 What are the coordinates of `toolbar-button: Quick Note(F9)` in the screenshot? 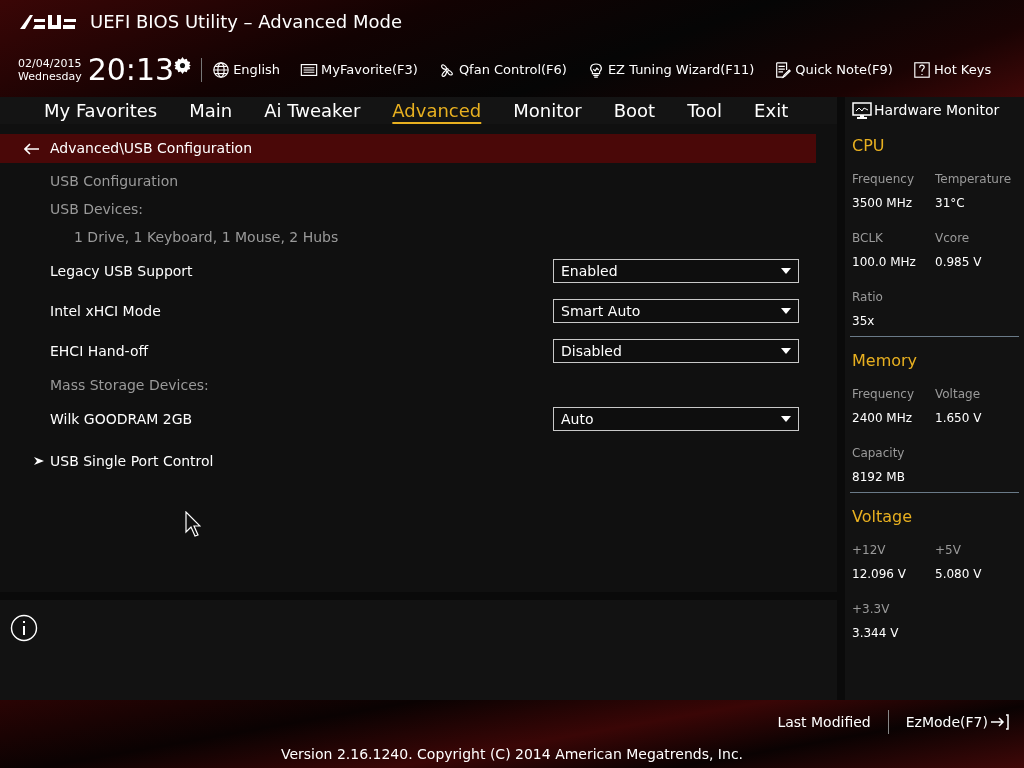 It's located at (833, 70).